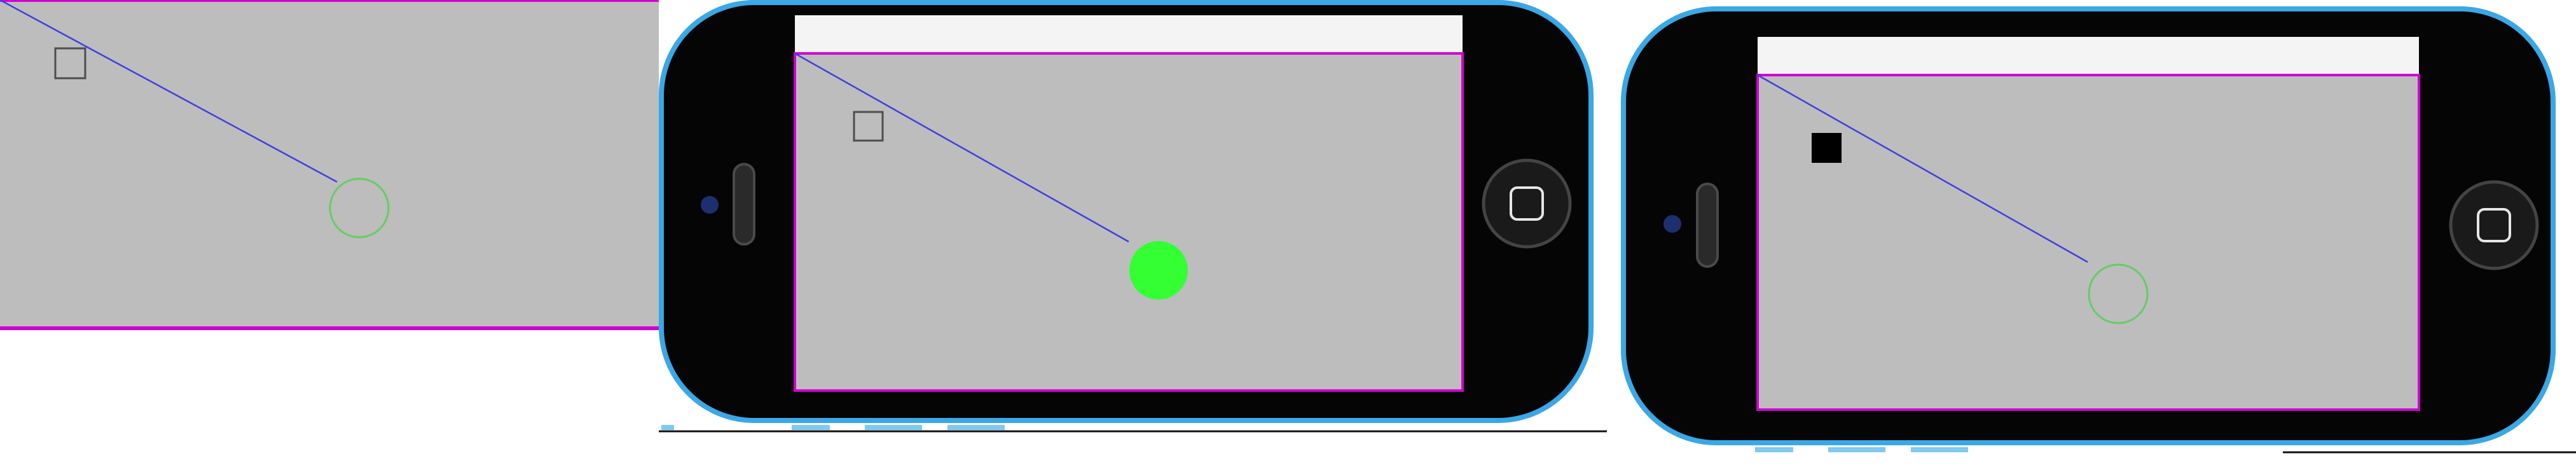 The width and height of the screenshot is (2576, 472). I want to click on middle-status-bar, so click(1129, 34).